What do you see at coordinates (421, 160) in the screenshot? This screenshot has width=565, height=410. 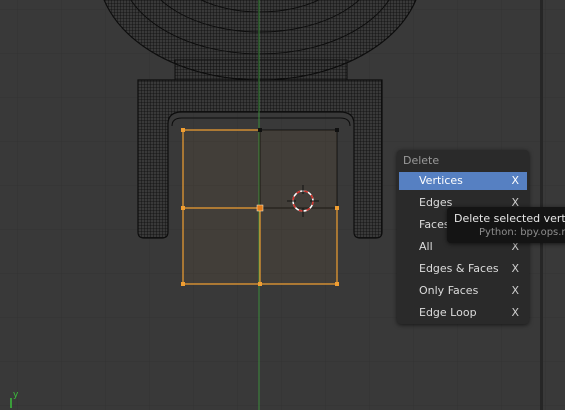 I see `menu-title: Delete` at bounding box center [421, 160].